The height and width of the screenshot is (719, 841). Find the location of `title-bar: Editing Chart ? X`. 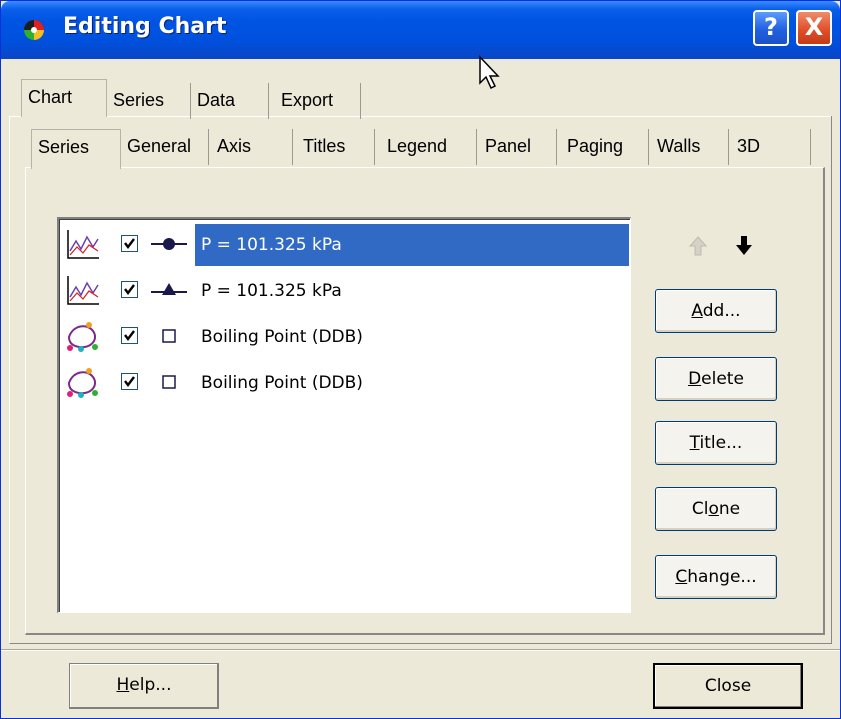

title-bar: Editing Chart ? X is located at coordinates (420, 30).